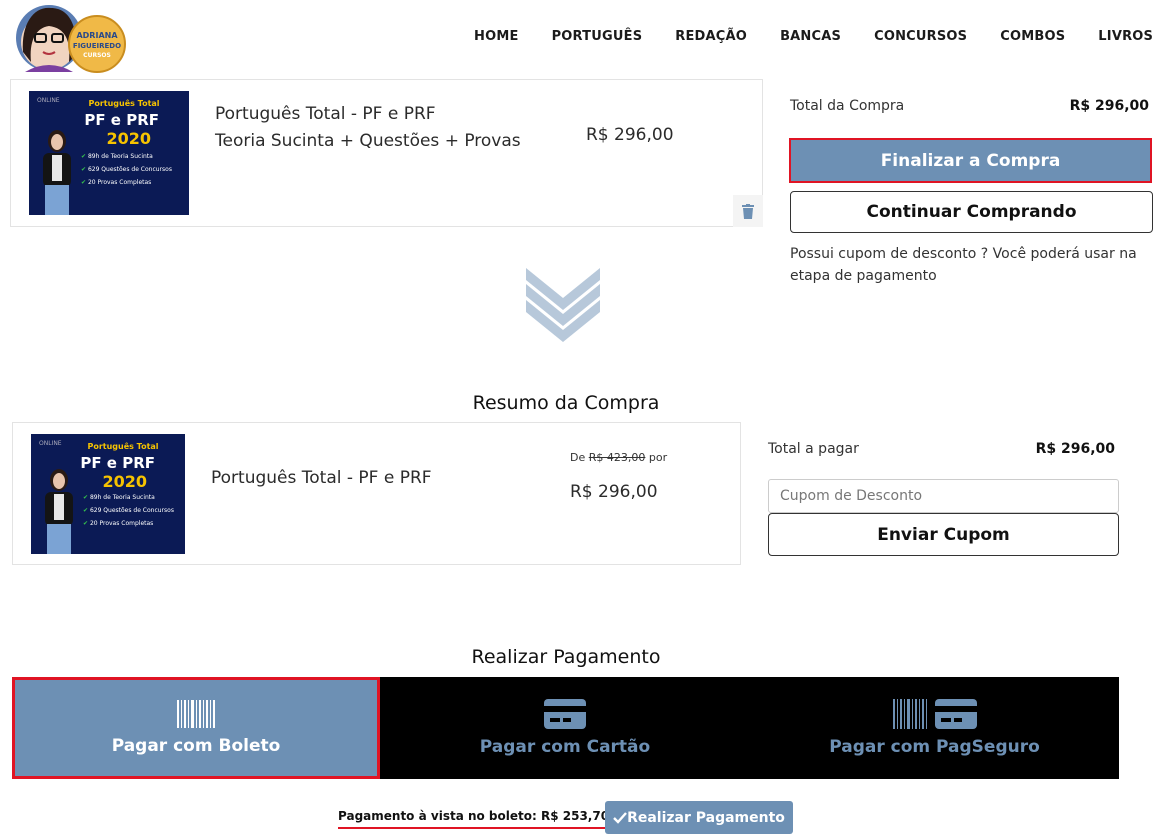  I want to click on payment-heading: Realizar Pagamento, so click(566, 657).